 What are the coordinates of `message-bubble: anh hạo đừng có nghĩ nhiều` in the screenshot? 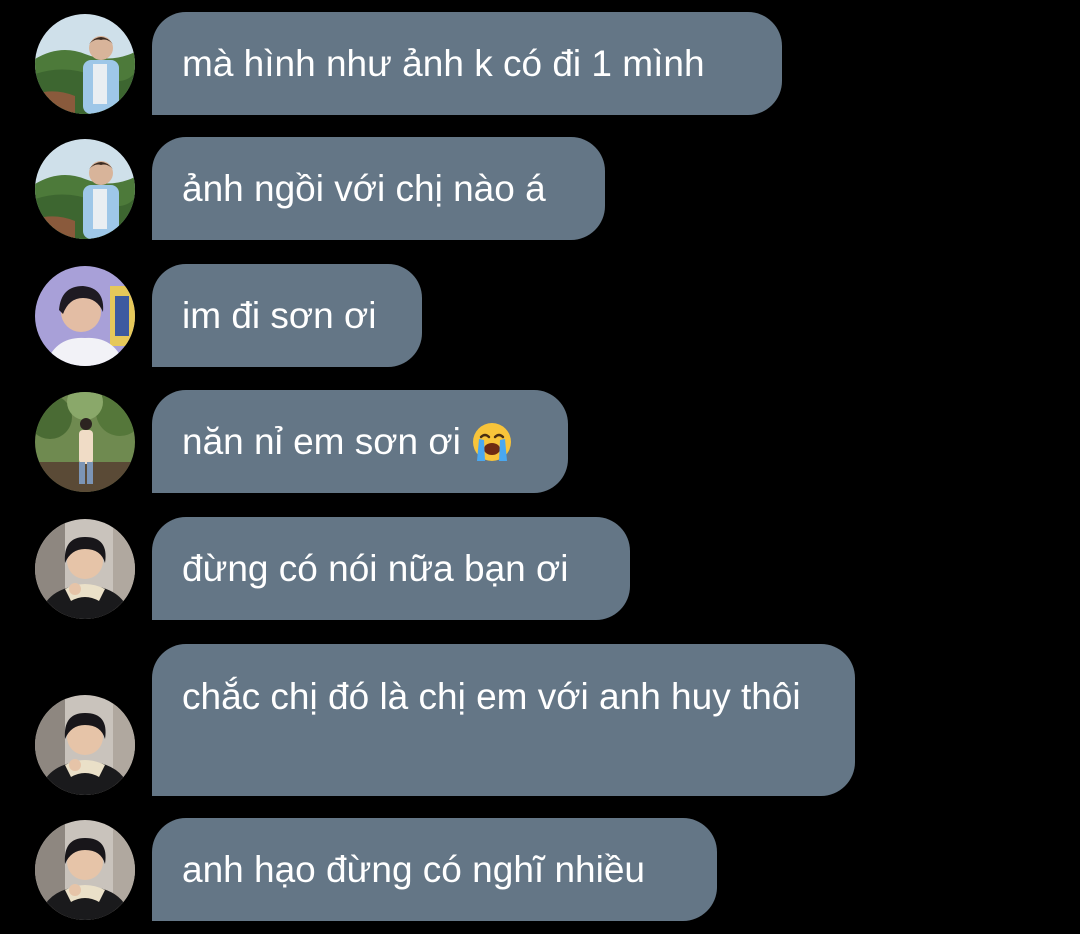 It's located at (434, 869).